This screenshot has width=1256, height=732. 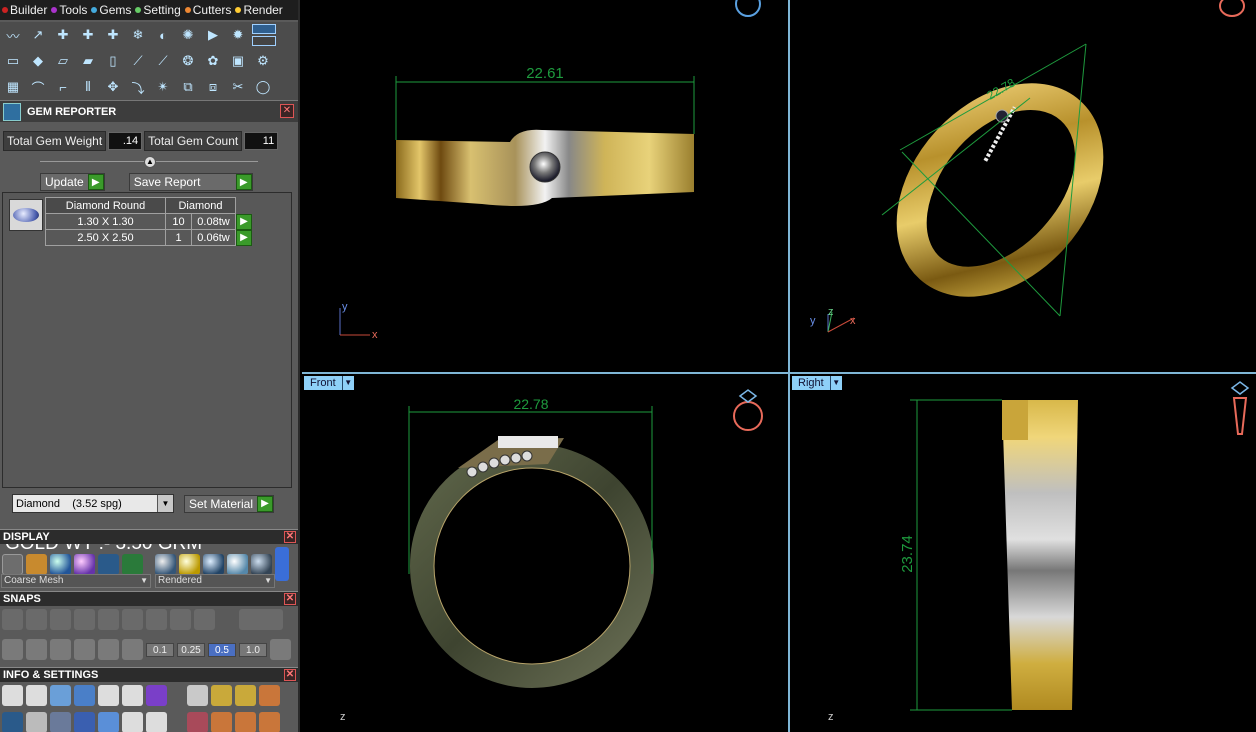 I want to click on snap-pen-icon, so click(x=132, y=649).